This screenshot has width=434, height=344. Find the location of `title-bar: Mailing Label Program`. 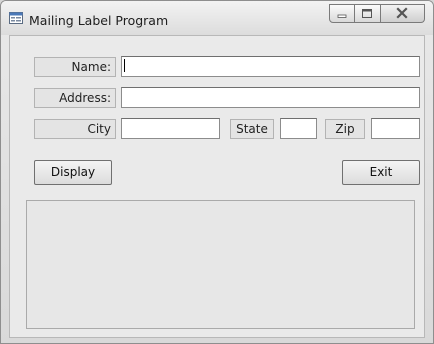

title-bar: Mailing Label Program is located at coordinates (217, 18).